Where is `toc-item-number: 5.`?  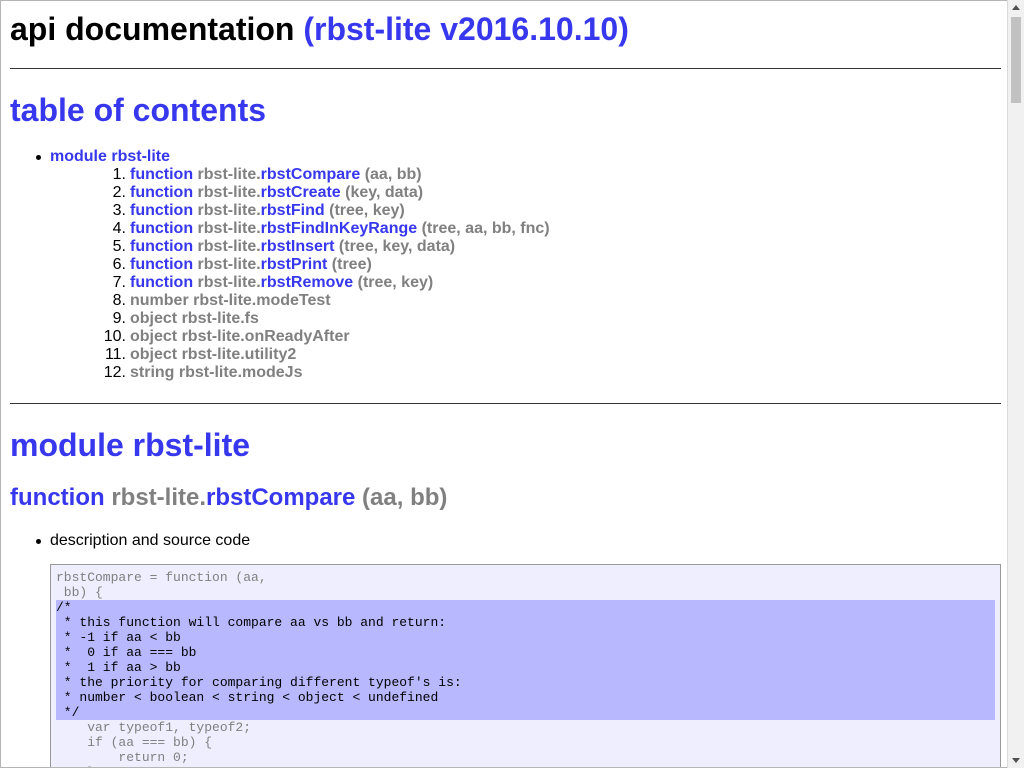 toc-item-number: 5. is located at coordinates (119, 246).